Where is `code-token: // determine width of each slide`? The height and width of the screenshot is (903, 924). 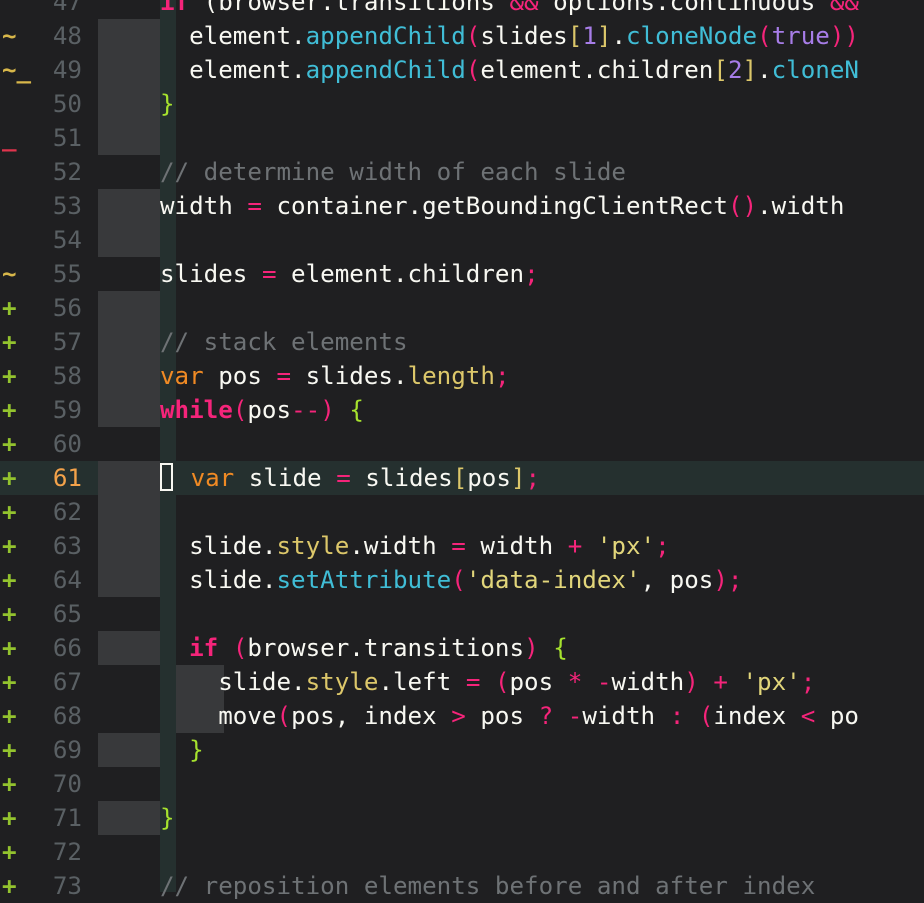 code-token: // determine width of each slide is located at coordinates (393, 172).